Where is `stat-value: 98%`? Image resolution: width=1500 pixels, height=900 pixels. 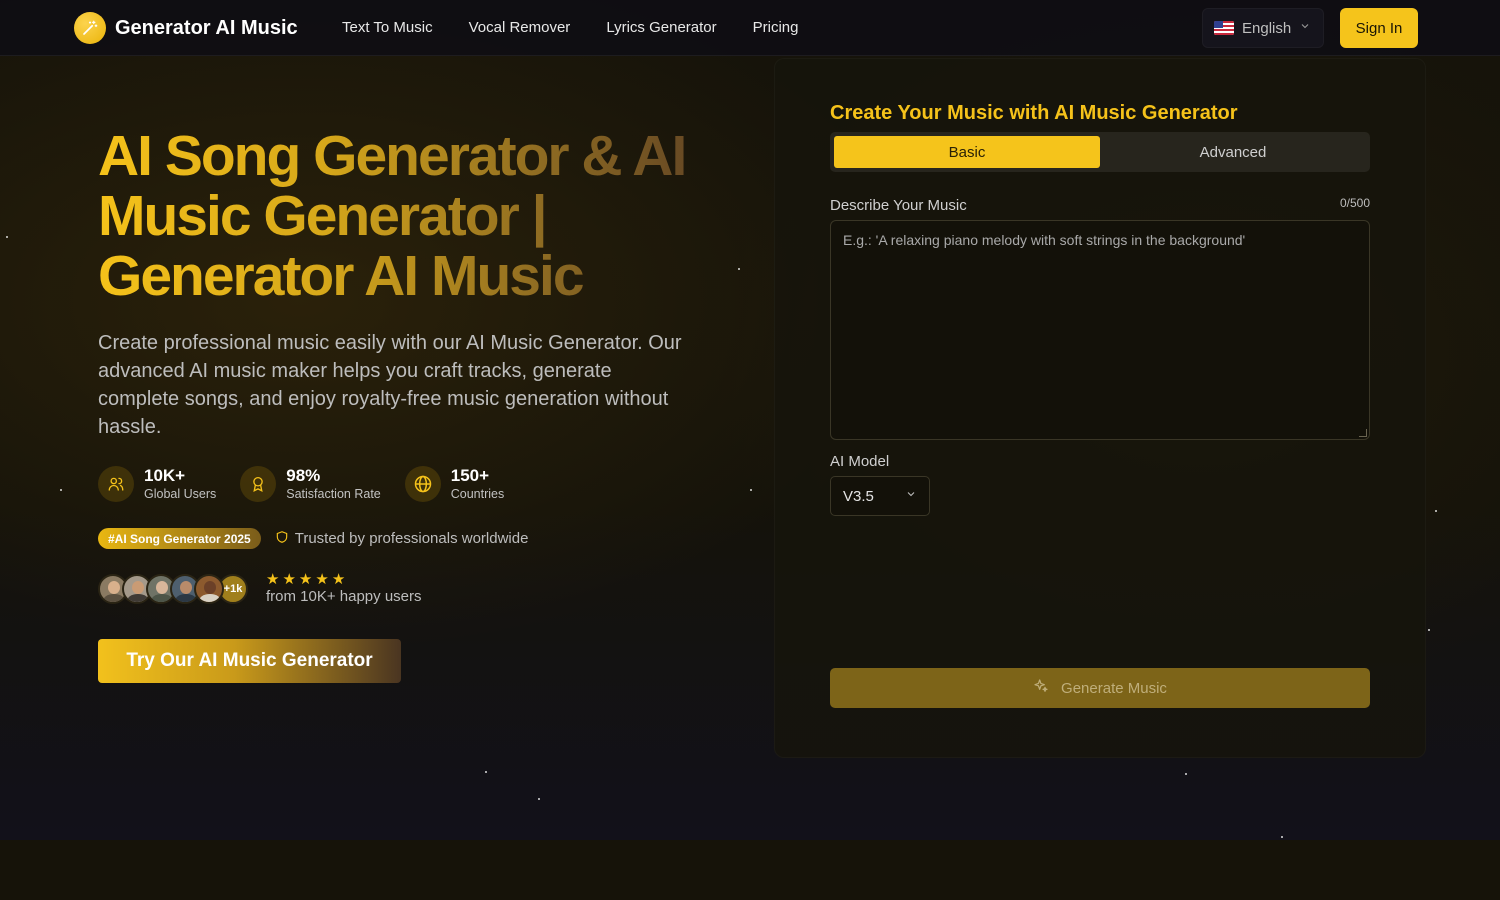 stat-value: 98% is located at coordinates (303, 475).